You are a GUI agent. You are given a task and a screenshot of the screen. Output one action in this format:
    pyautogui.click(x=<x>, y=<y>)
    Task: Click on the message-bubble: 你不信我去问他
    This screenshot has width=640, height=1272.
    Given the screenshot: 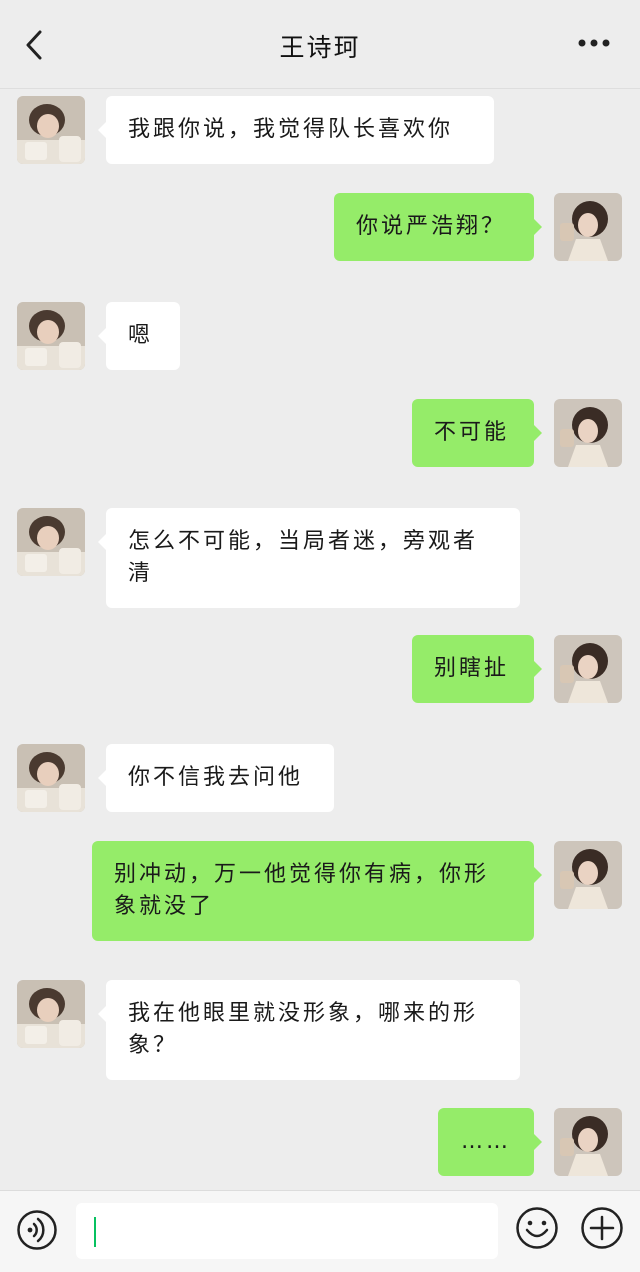 What is the action you would take?
    pyautogui.click(x=216, y=778)
    